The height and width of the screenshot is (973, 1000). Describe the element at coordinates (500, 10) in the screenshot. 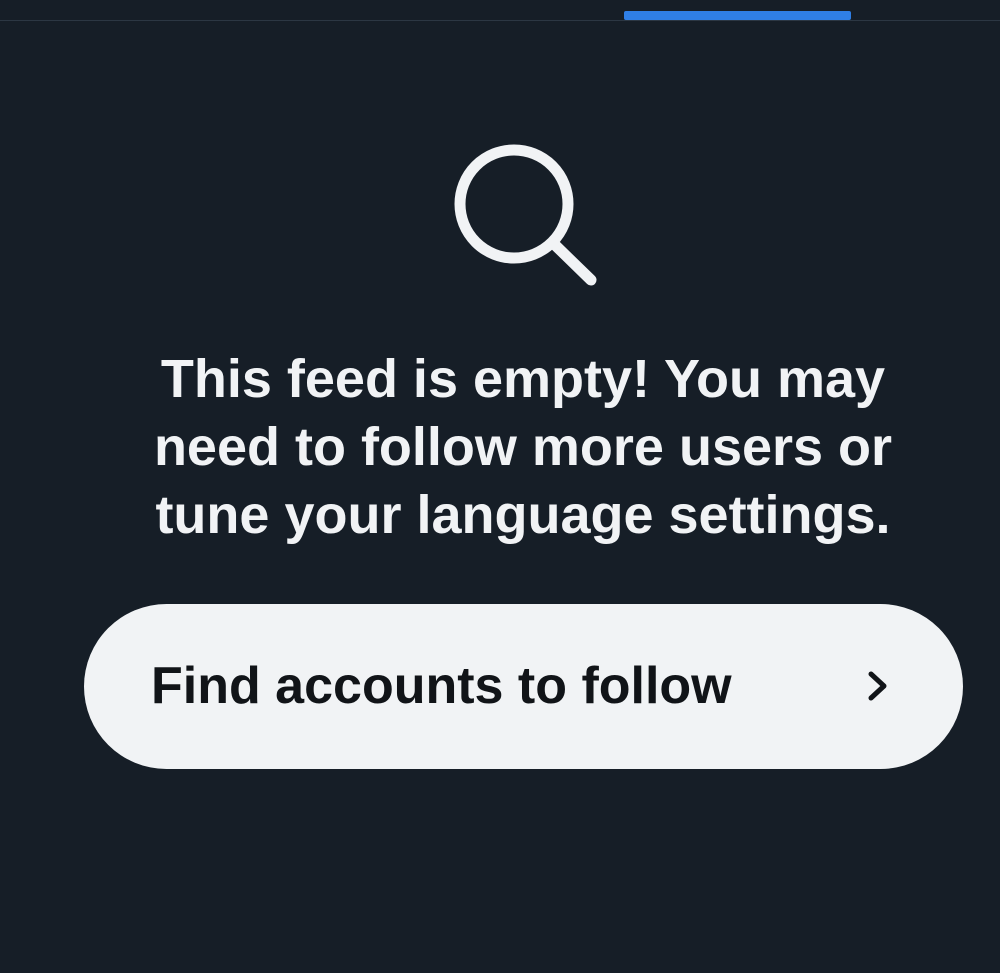

I see `feed-tab-bar` at that location.